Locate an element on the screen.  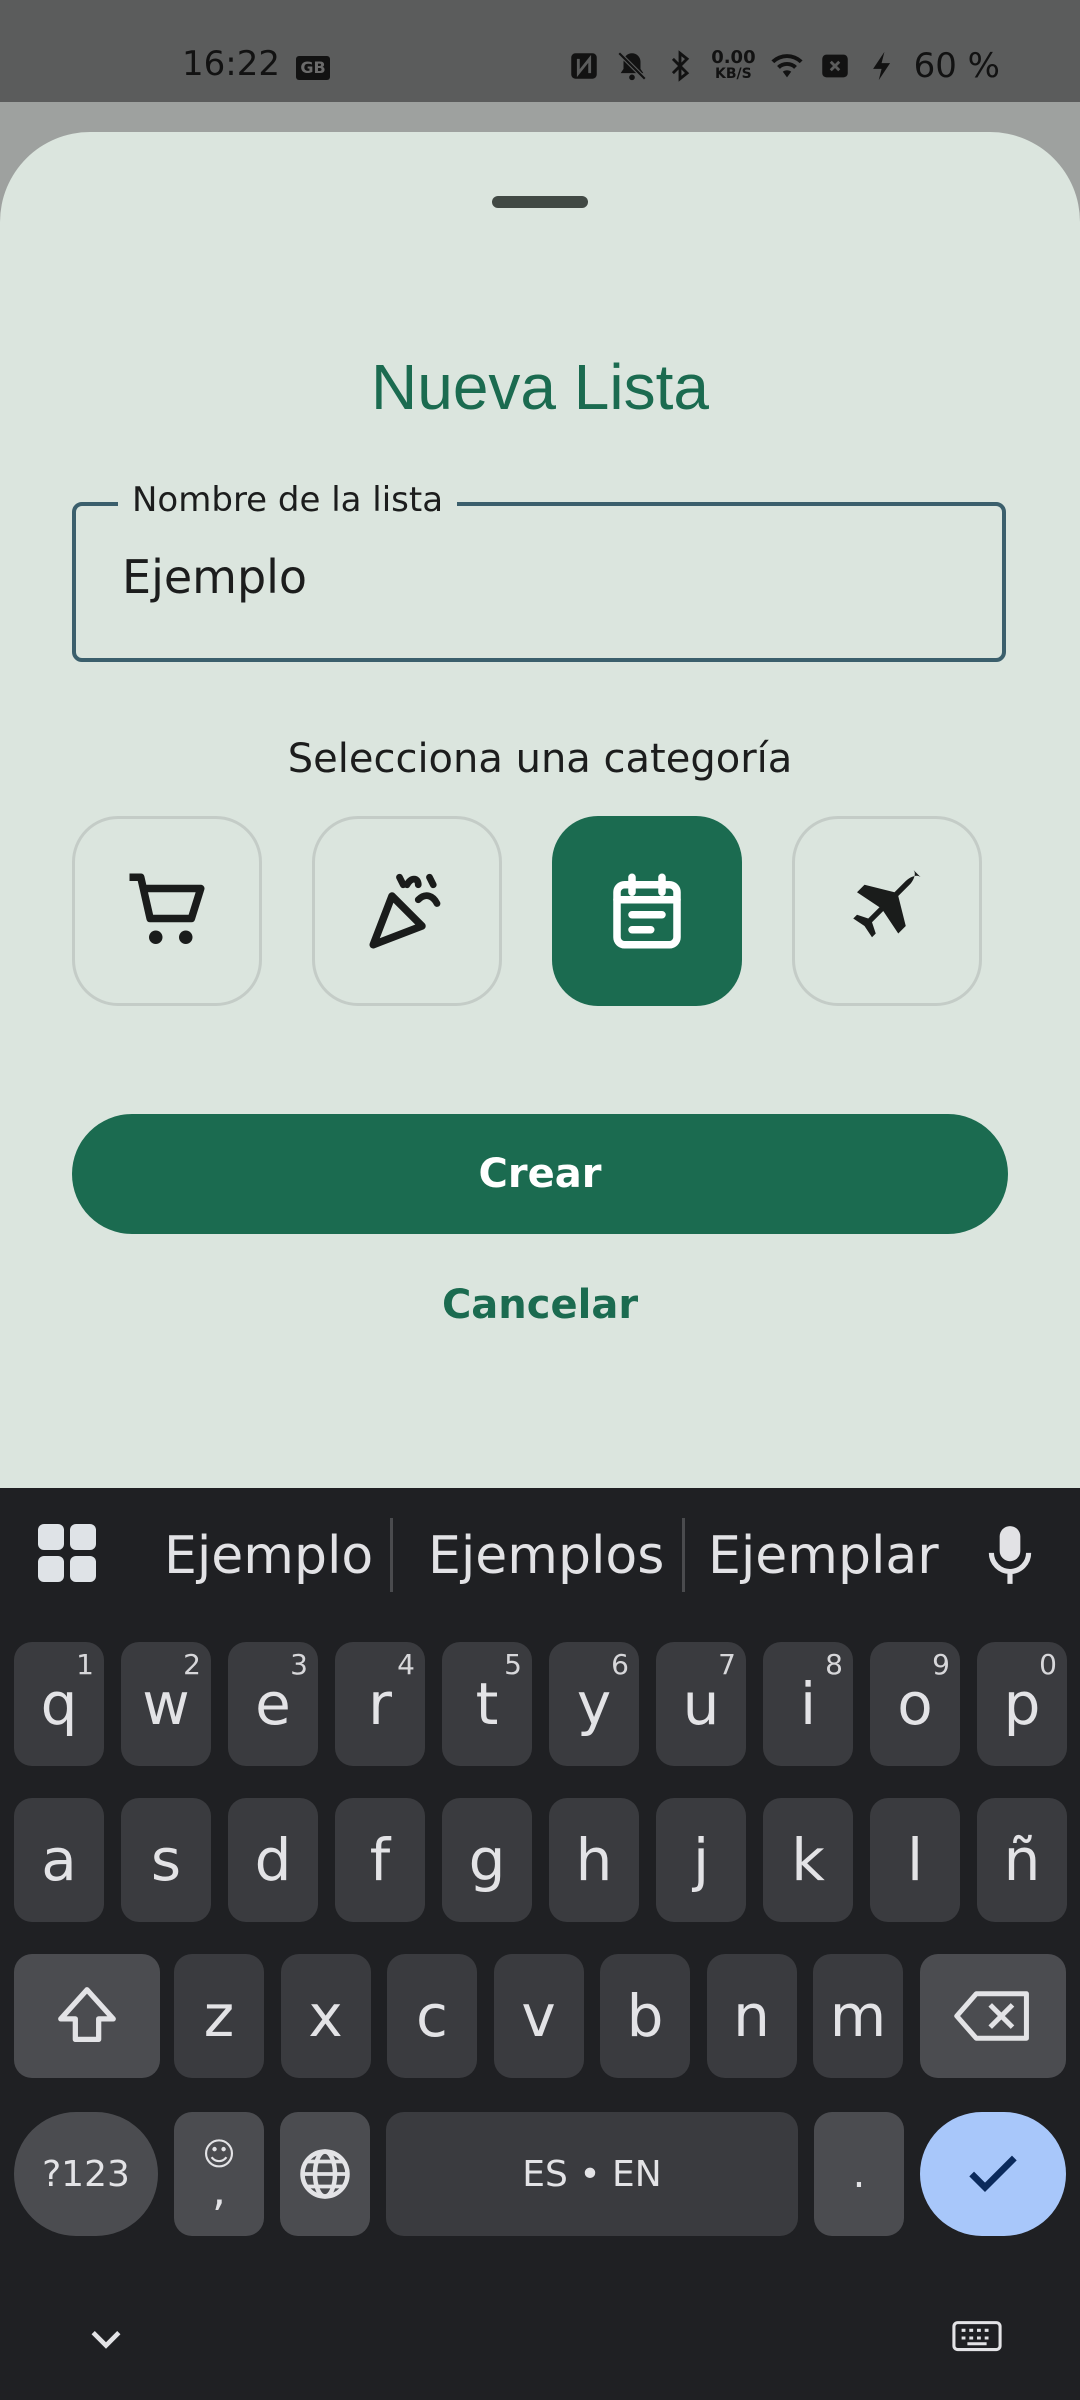
keyboard-switch-icon is located at coordinates (977, 2338).